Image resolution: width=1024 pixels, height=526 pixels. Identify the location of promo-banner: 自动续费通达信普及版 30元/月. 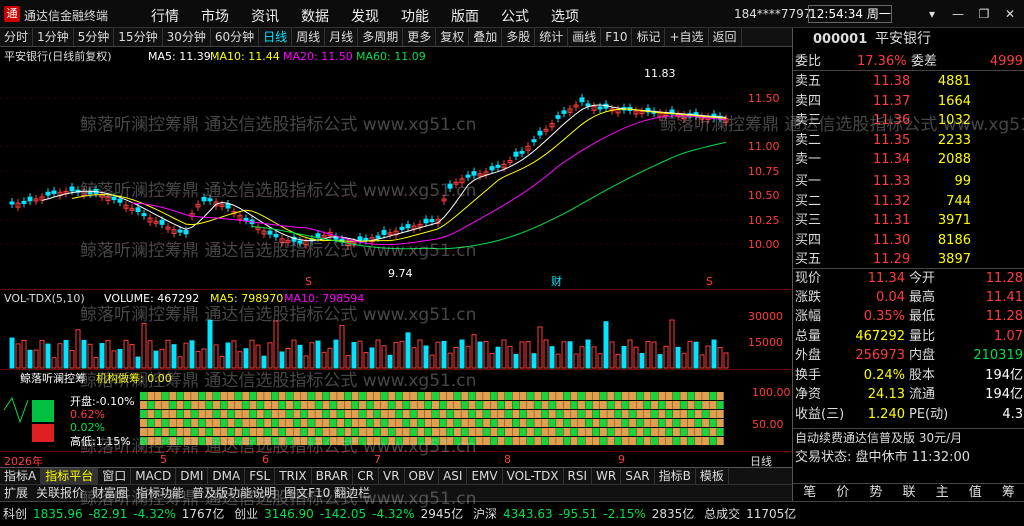
(908, 437).